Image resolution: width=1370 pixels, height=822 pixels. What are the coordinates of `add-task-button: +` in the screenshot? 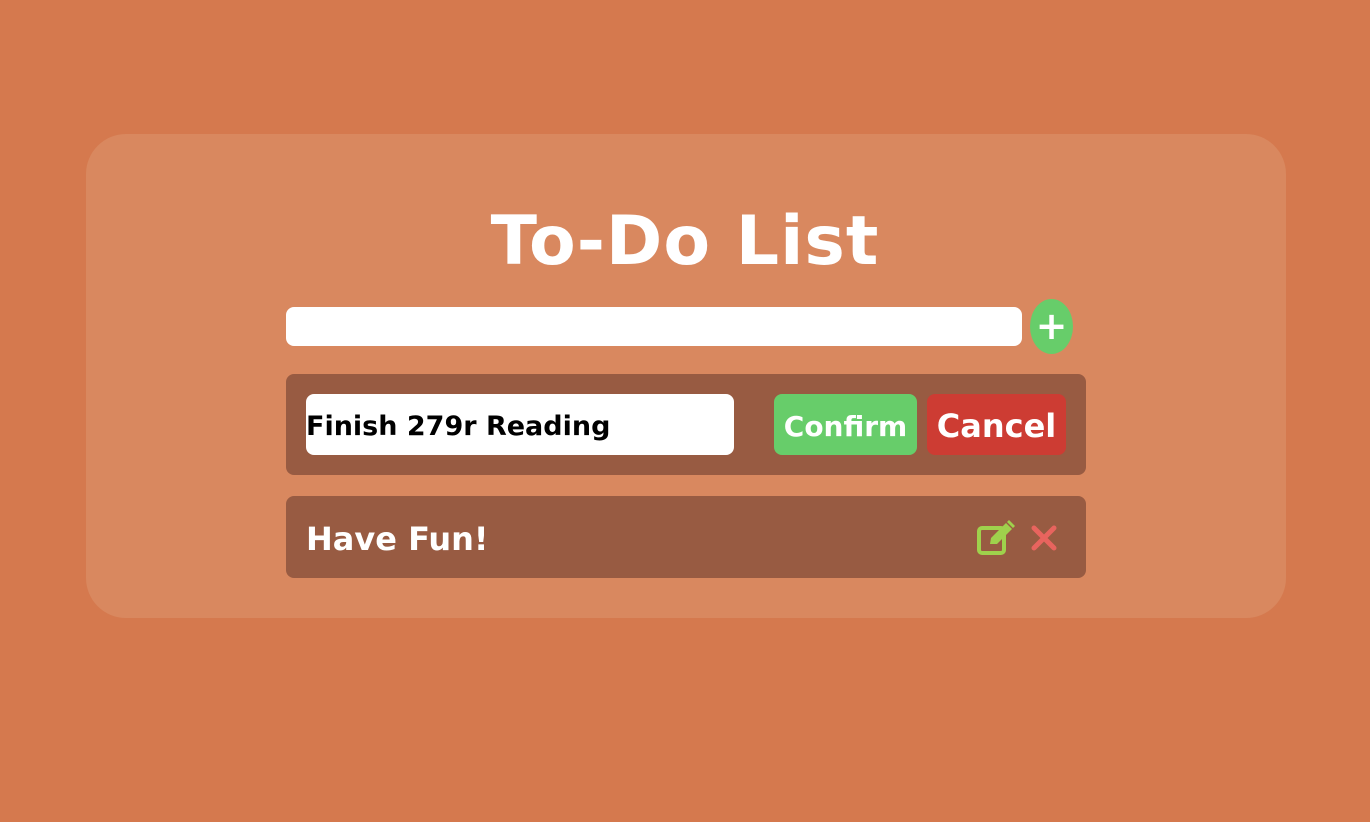 It's located at (1051, 326).